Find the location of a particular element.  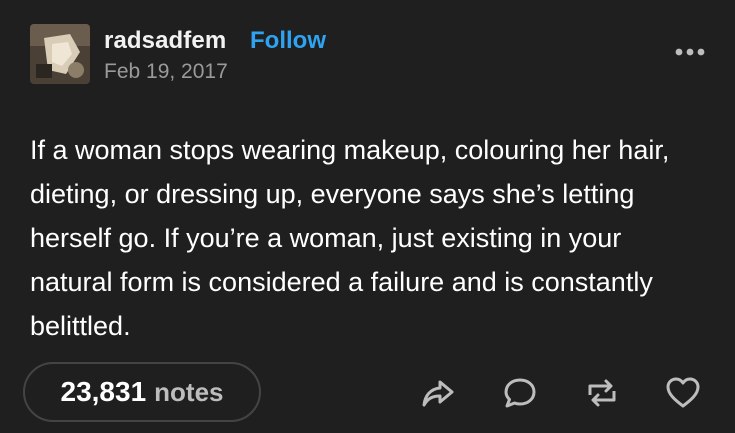

reply-icon is located at coordinates (520, 393).